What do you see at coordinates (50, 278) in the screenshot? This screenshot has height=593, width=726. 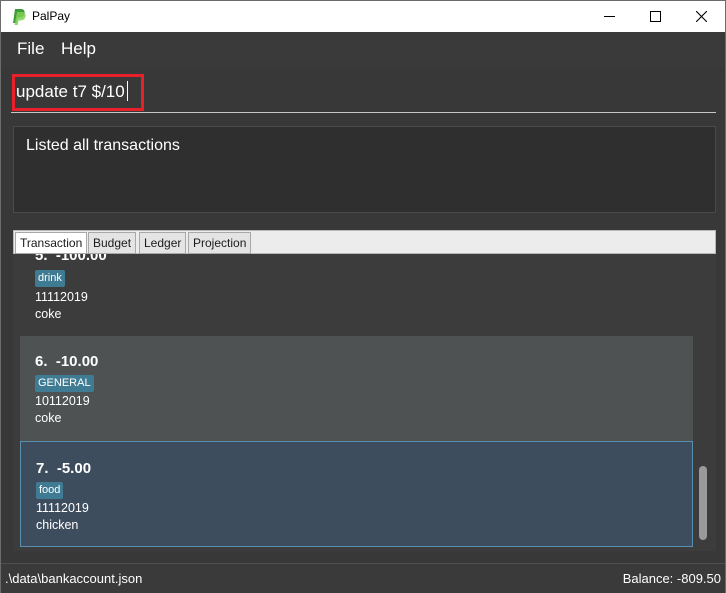 I see `transaction-tag: drink` at bounding box center [50, 278].